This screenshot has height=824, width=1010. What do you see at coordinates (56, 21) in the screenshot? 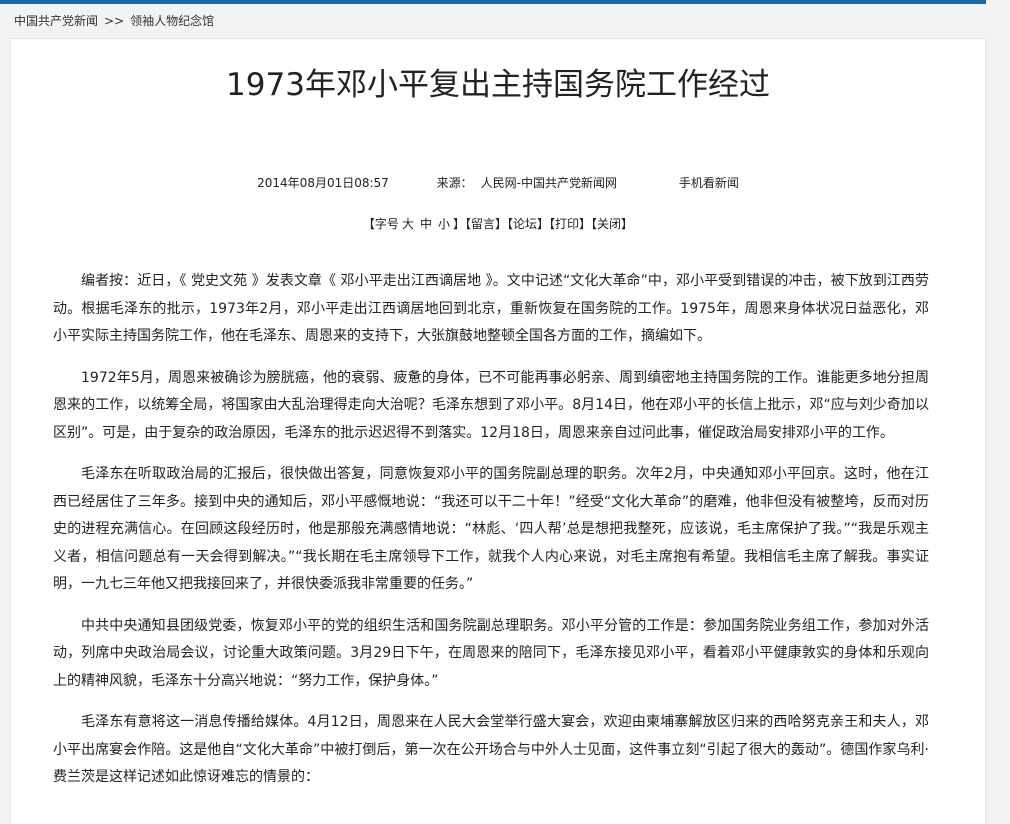
I see `breadcrumb-link-cpc-news: 中国共产党新闻` at bounding box center [56, 21].